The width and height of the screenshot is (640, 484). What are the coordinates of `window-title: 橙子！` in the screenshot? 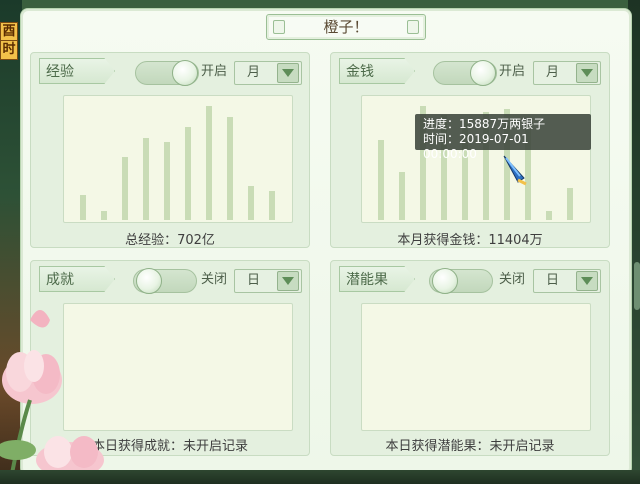 It's located at (346, 27).